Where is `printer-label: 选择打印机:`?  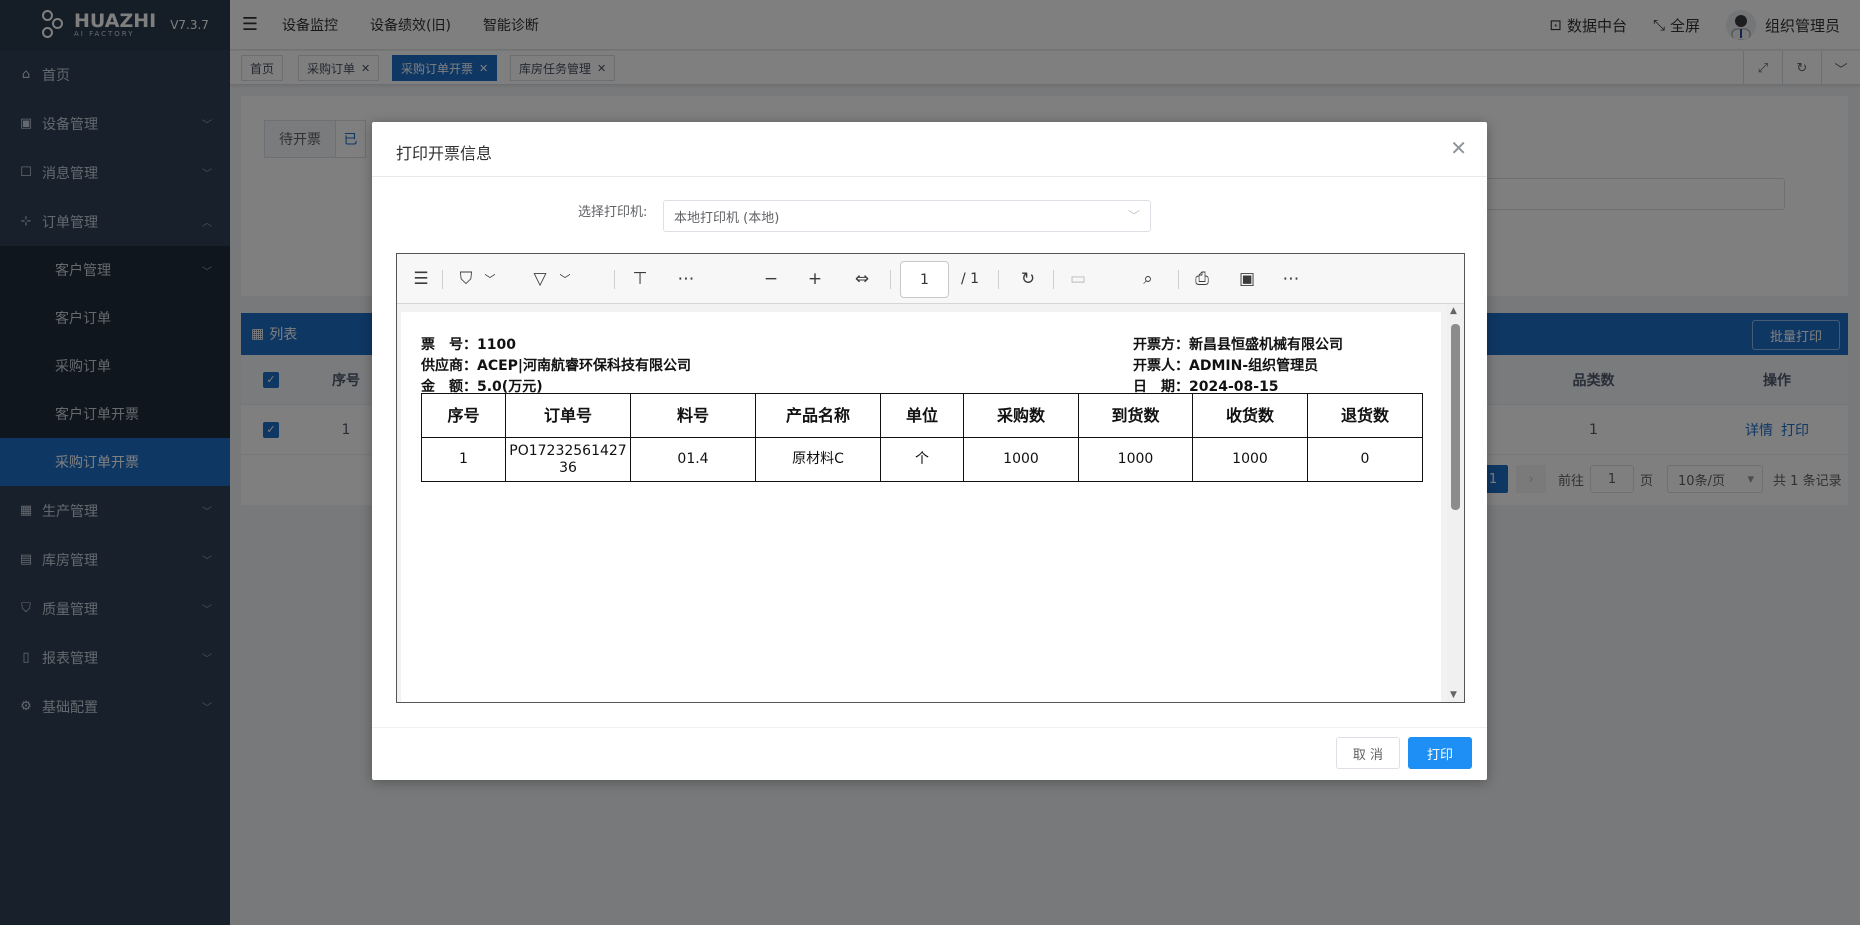
printer-label: 选择打印机: is located at coordinates (613, 212).